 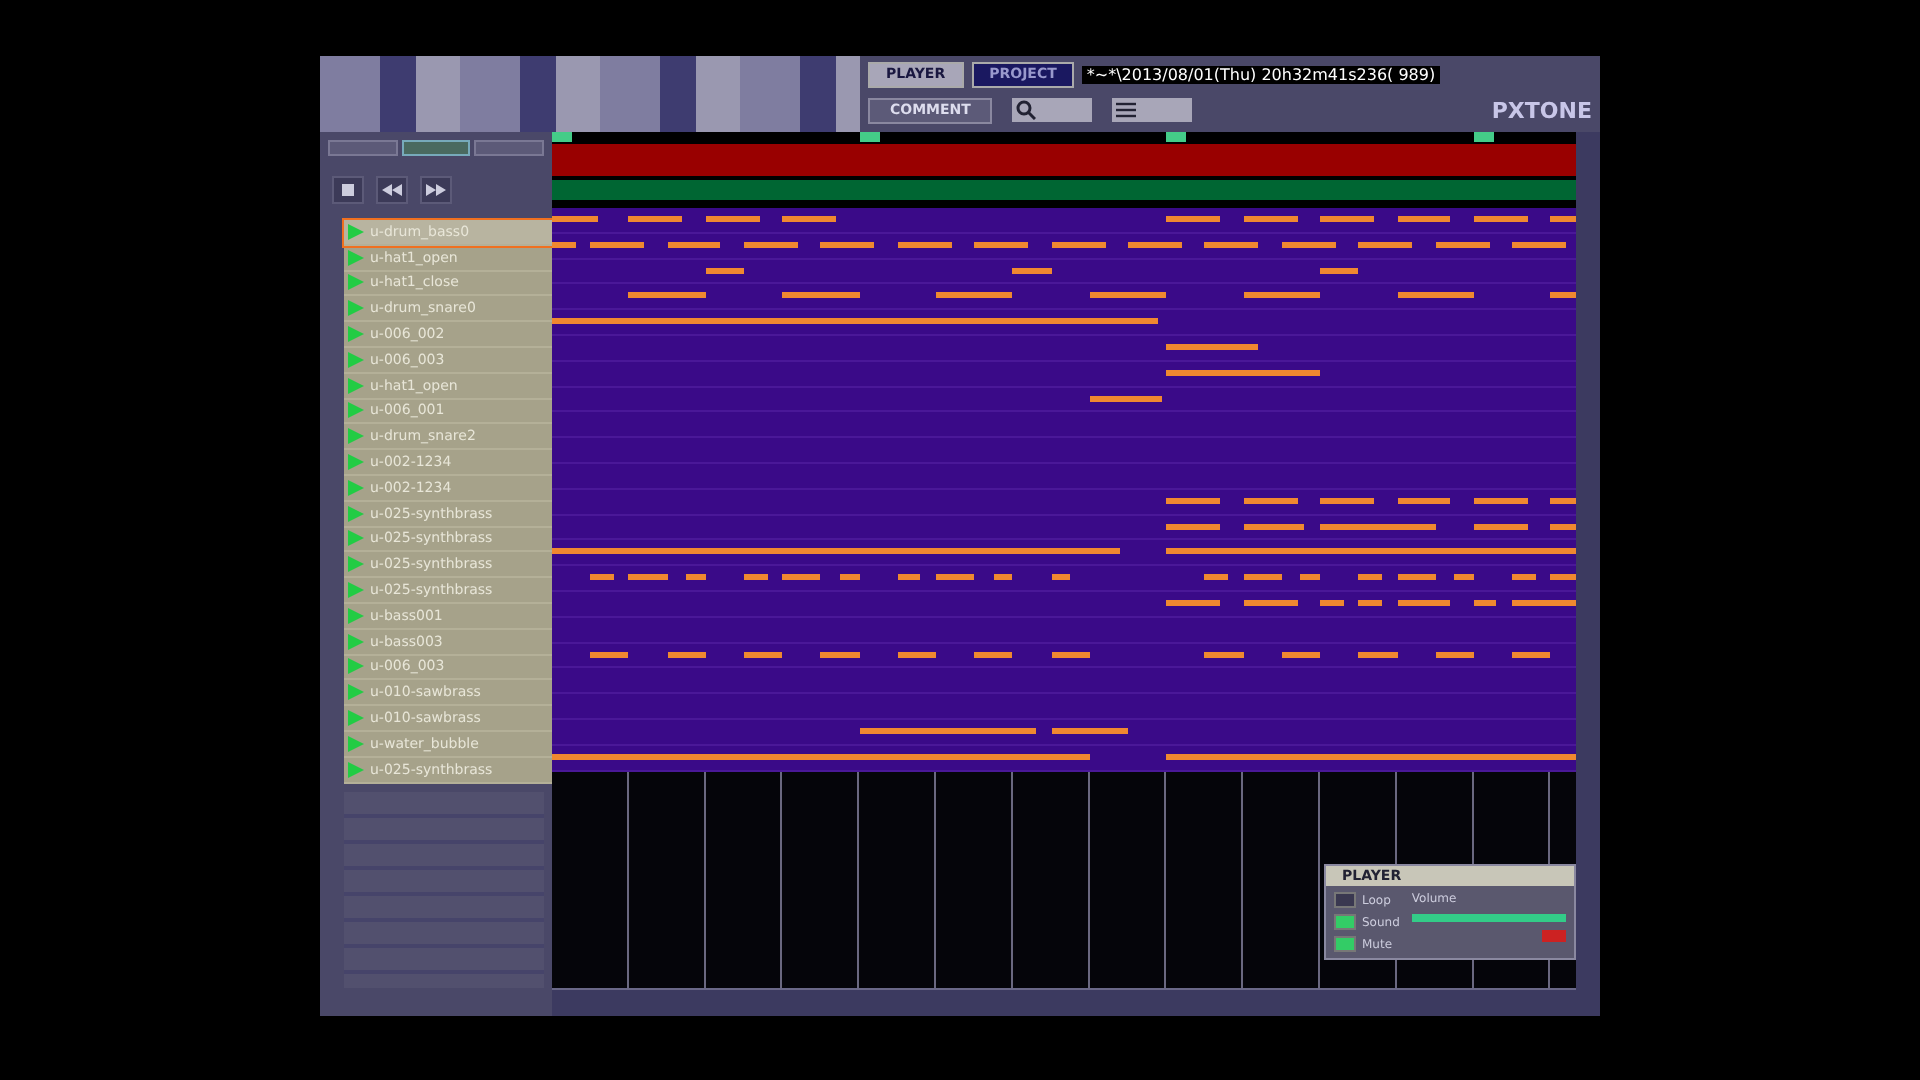 What do you see at coordinates (1126, 110) in the screenshot?
I see `grid-lines-icon` at bounding box center [1126, 110].